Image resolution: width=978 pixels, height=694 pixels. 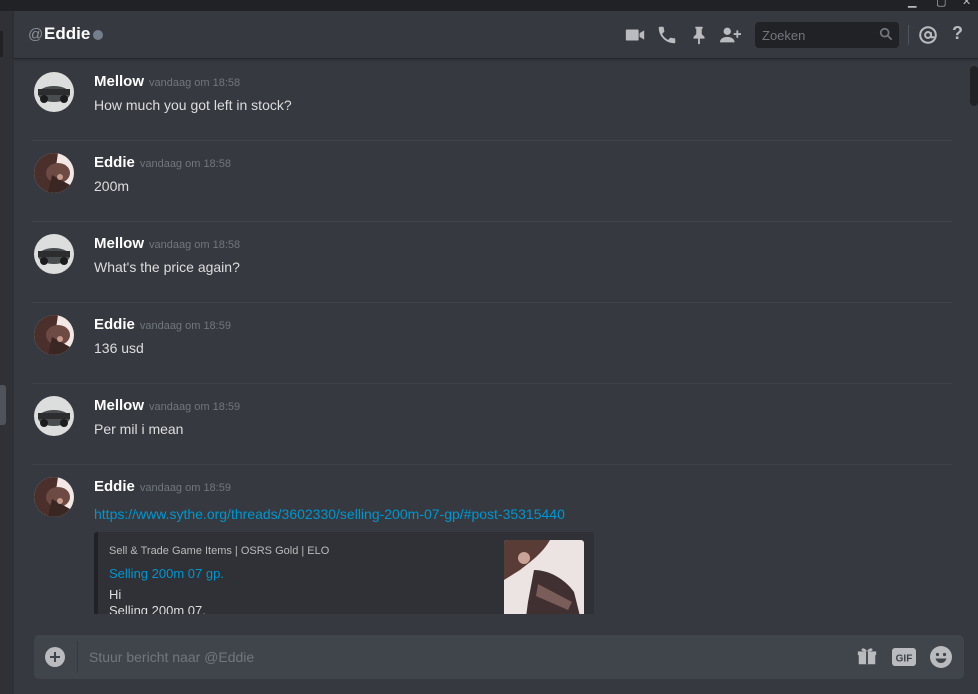 I want to click on upload-plus-icon, so click(x=55, y=657).